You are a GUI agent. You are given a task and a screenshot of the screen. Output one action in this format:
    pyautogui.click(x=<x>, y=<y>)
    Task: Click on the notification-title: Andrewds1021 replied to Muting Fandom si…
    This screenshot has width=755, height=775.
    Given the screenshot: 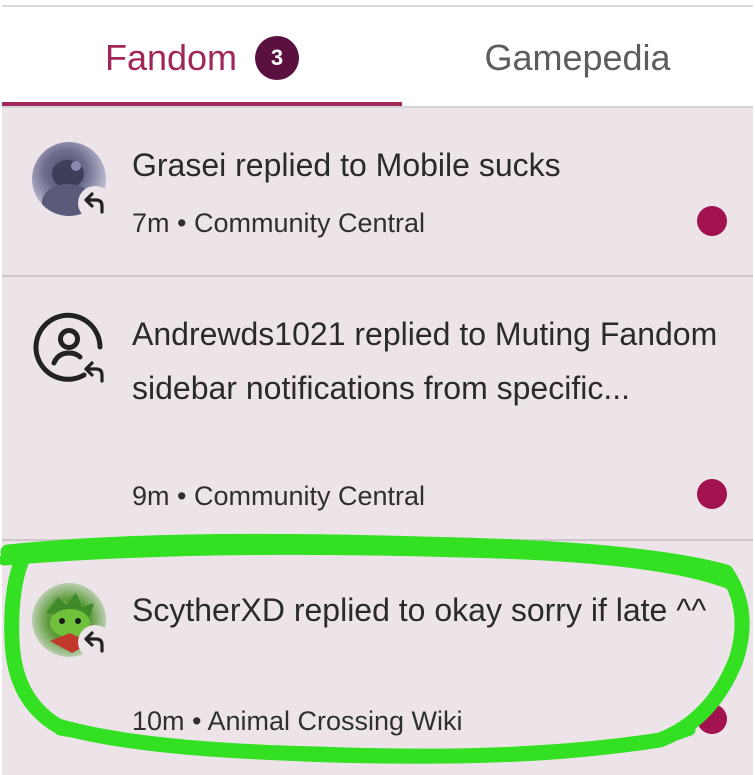 What is the action you would take?
    pyautogui.click(x=425, y=361)
    